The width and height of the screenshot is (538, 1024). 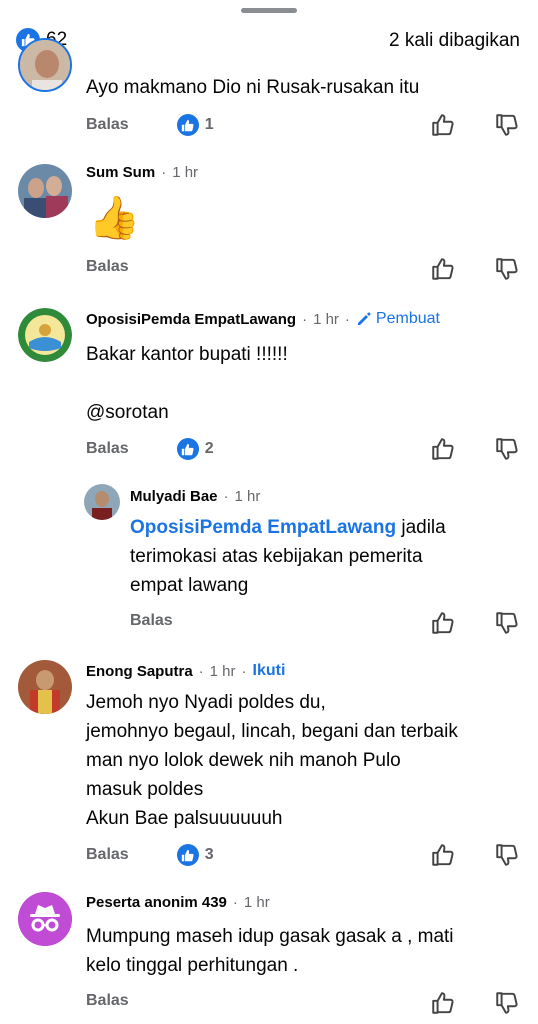 I want to click on comment-actions: Balas 2, so click(x=150, y=449).